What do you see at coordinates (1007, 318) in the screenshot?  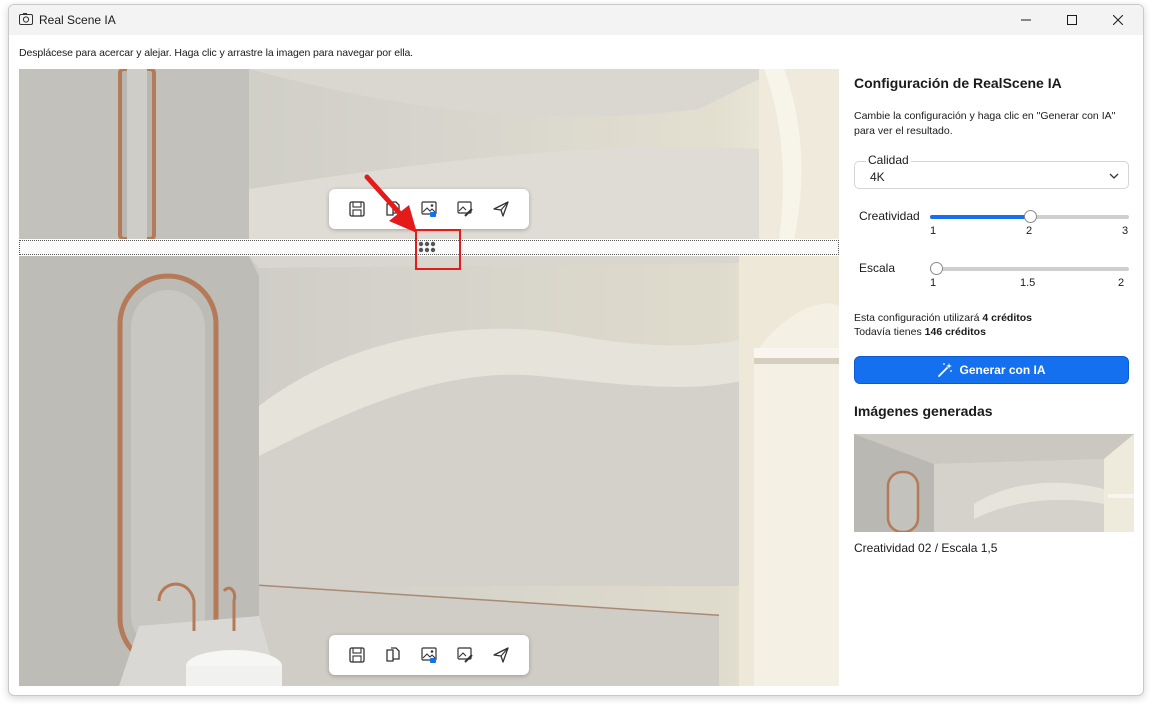 I see `credits-usage-value: 4 créditos` at bounding box center [1007, 318].